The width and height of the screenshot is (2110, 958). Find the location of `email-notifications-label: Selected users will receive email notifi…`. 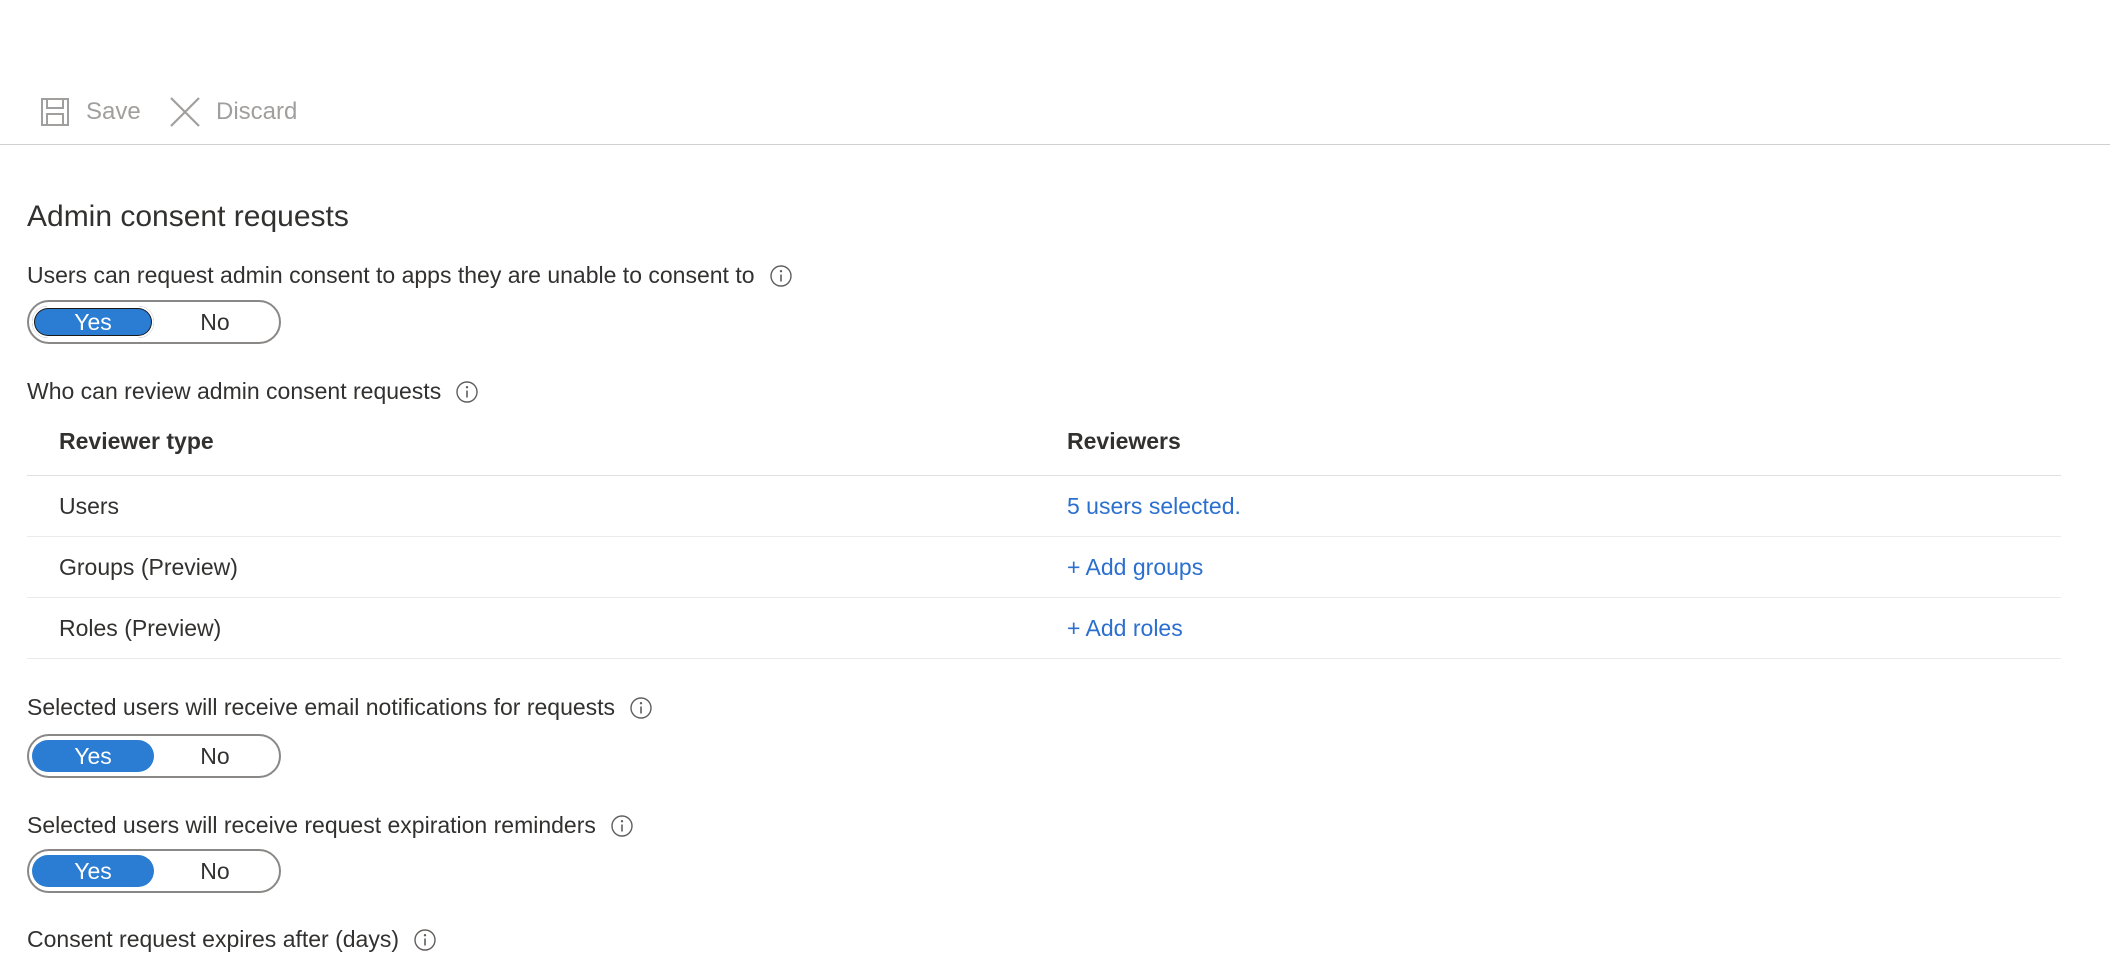

email-notifications-label: Selected users will receive email notifi… is located at coordinates (340, 707).